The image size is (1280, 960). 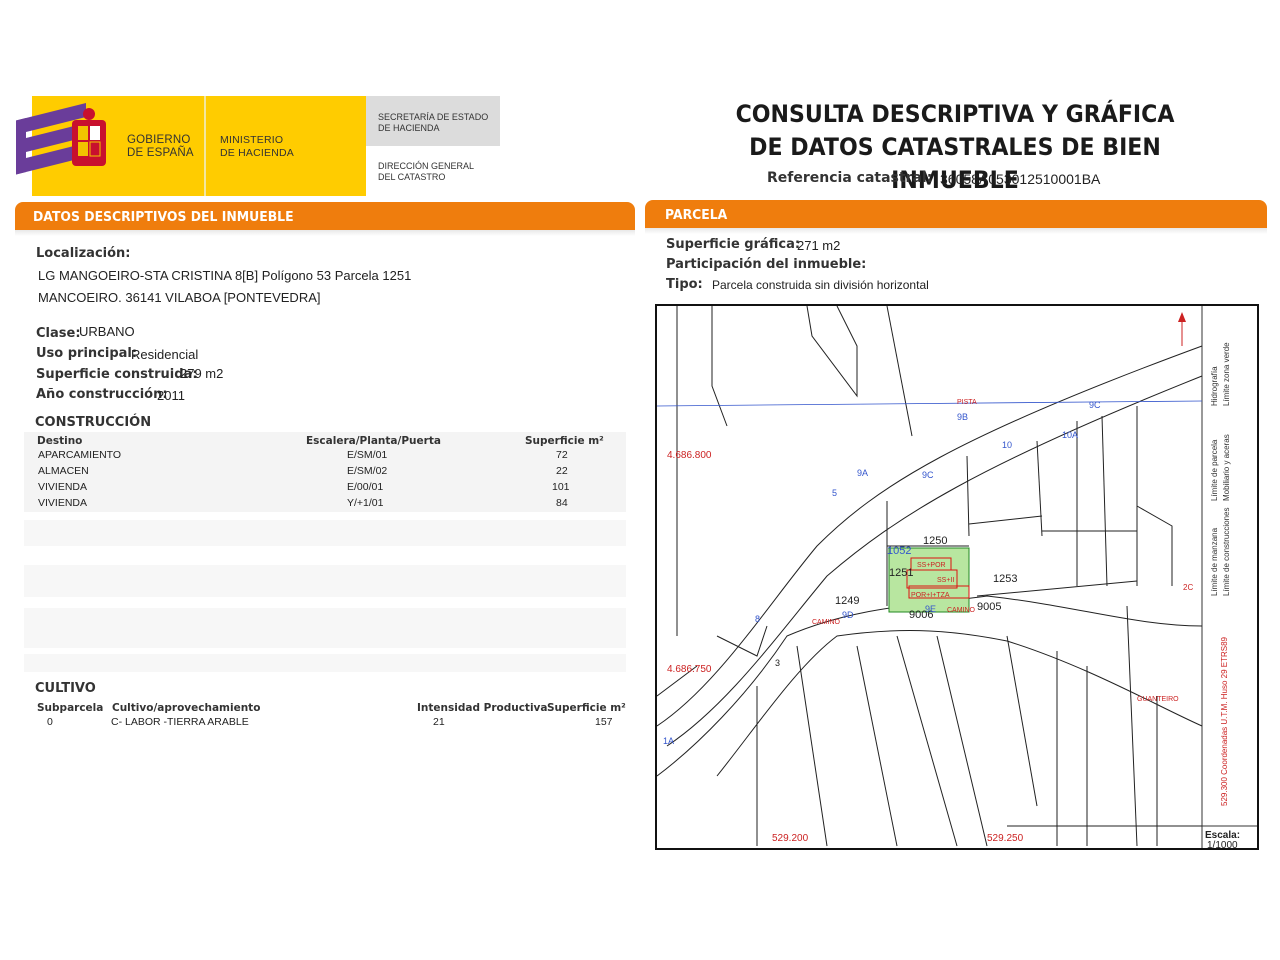 I want to click on direccion-label: DIRECCIÓN GENERAL DEL CATASTRO, so click(x=426, y=171).